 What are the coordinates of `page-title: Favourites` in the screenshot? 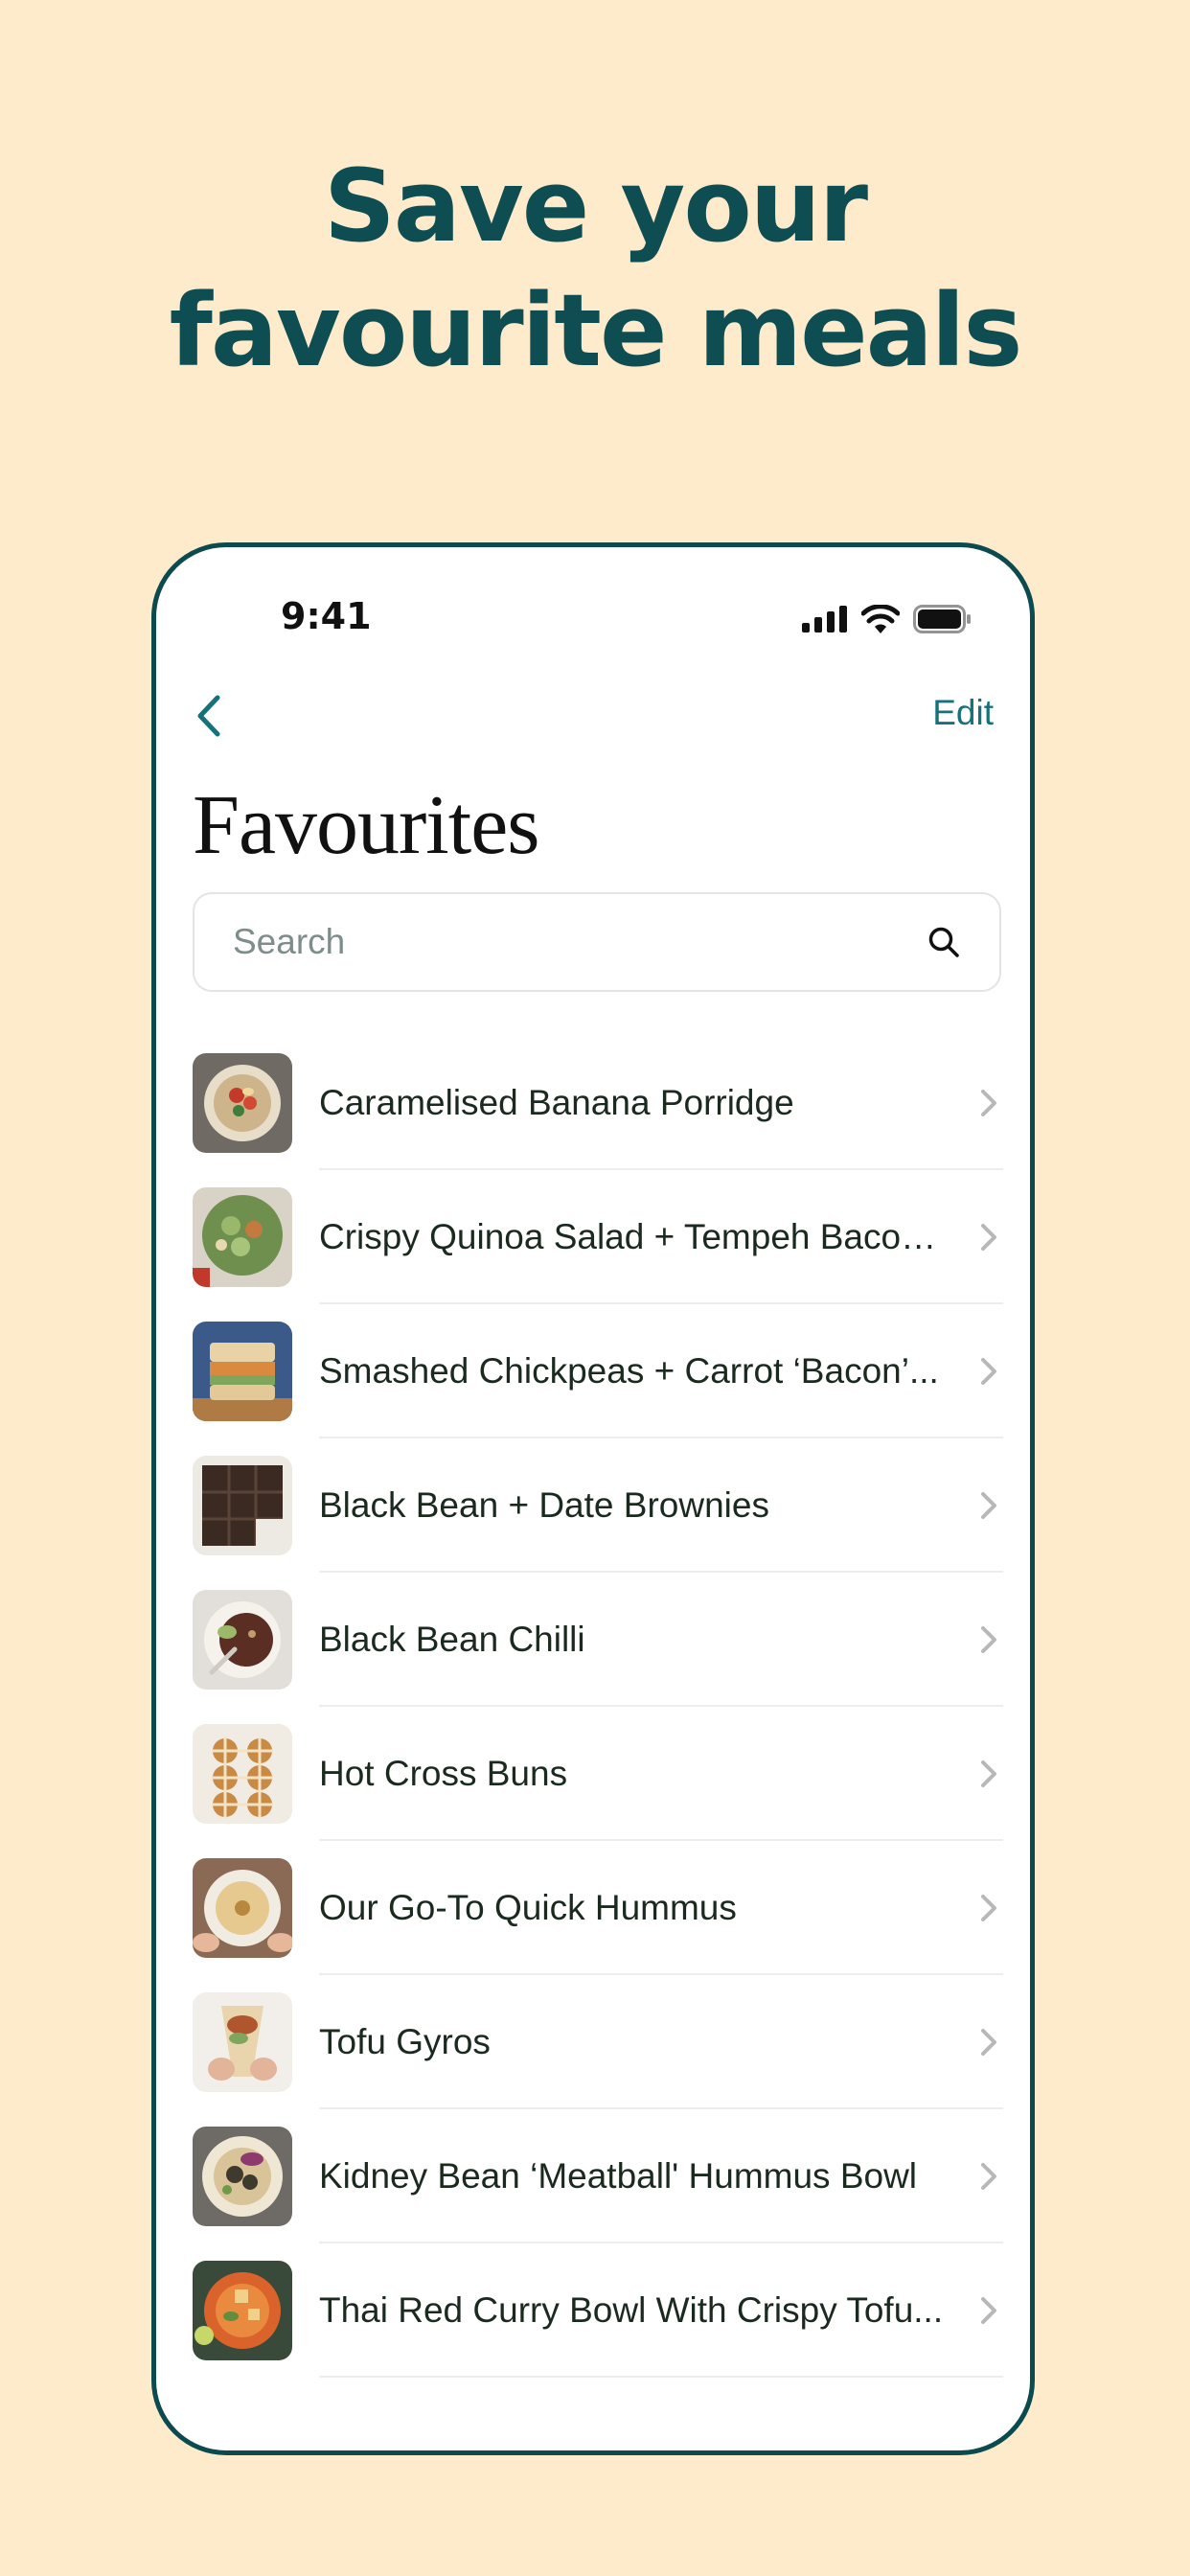 It's located at (366, 825).